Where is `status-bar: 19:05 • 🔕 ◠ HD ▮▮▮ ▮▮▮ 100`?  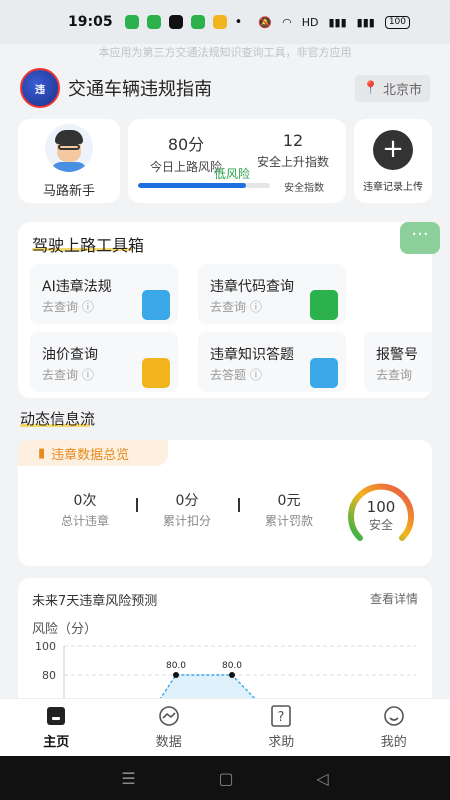 status-bar: 19:05 • 🔕 ◠ HD ▮▮▮ ▮▮▮ 100 is located at coordinates (225, 22).